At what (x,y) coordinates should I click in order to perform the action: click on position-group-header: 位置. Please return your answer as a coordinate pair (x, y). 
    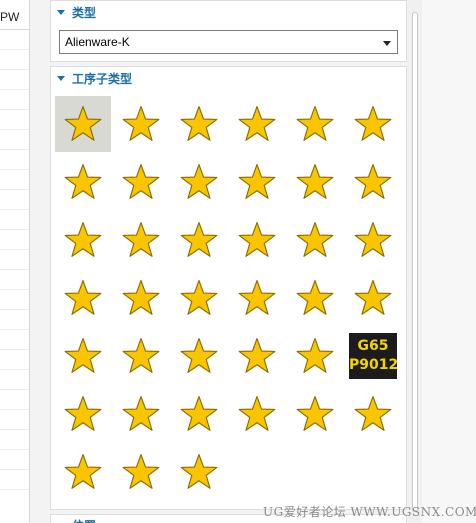
    Looking at the image, I should click on (76, 519).